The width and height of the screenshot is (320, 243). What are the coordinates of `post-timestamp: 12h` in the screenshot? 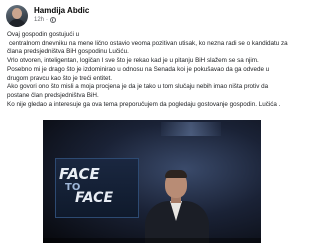 It's located at (39, 20).